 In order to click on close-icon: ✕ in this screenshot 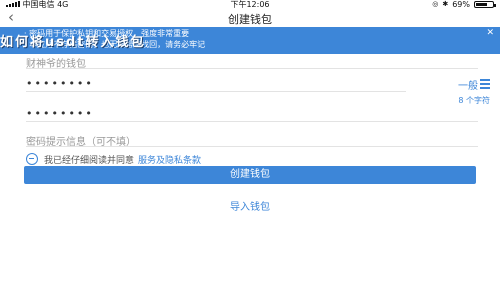, I will do `click(490, 33)`.